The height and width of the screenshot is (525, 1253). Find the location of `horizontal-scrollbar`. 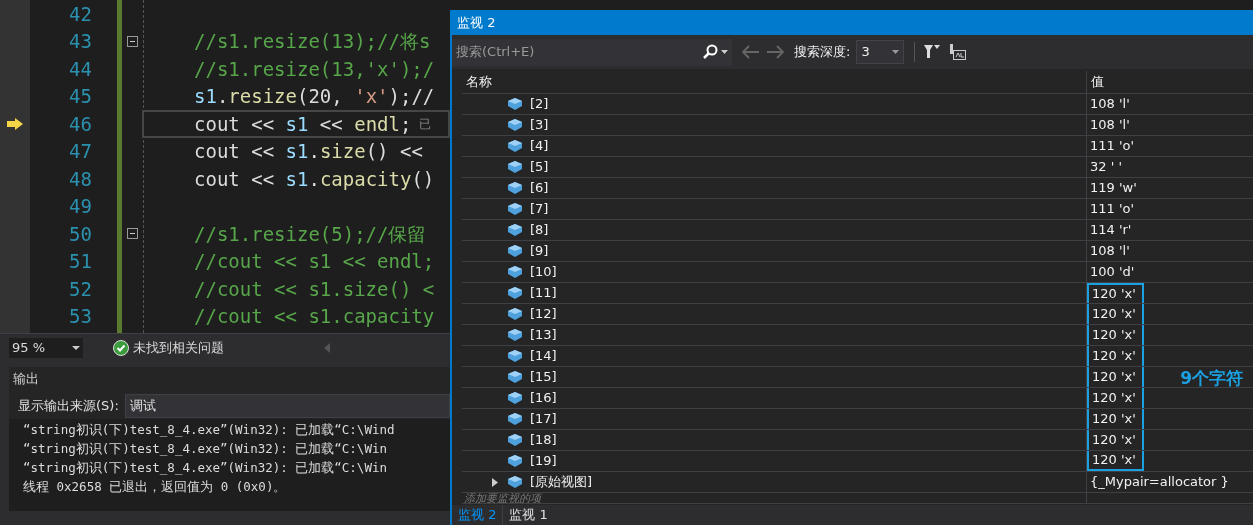

horizontal-scrollbar is located at coordinates (229, 518).